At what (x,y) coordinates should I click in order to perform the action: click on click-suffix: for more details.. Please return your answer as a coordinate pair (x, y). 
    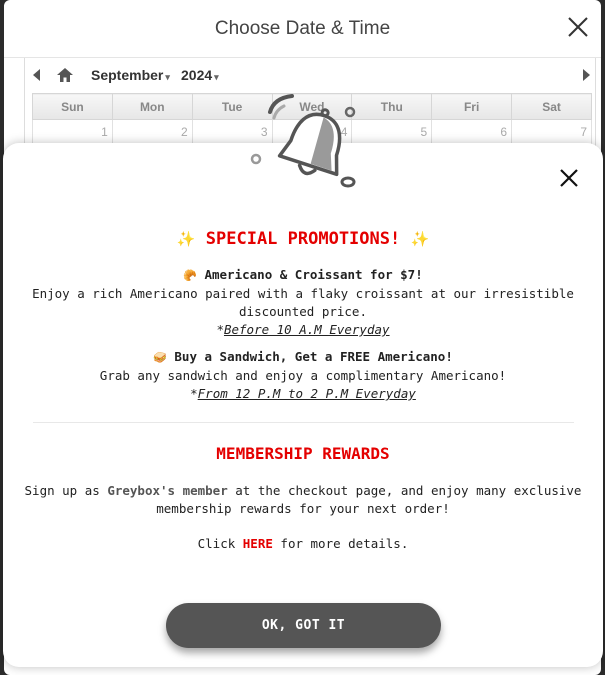
    Looking at the image, I should click on (340, 543).